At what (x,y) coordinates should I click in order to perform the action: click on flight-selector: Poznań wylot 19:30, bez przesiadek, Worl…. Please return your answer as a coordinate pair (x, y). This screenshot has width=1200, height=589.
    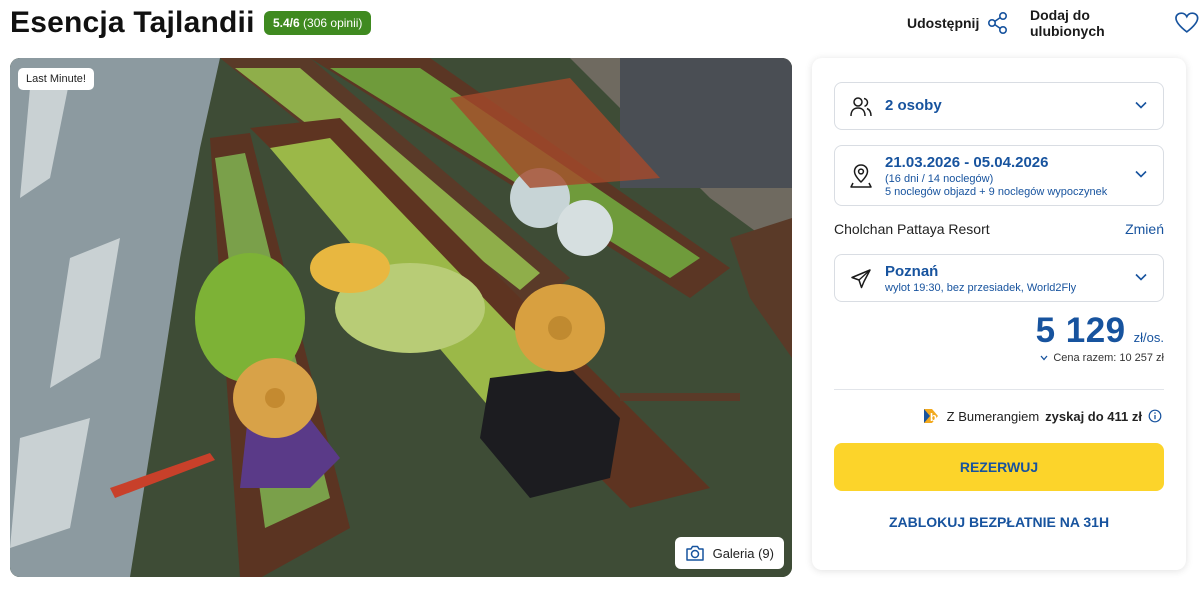
    Looking at the image, I should click on (999, 278).